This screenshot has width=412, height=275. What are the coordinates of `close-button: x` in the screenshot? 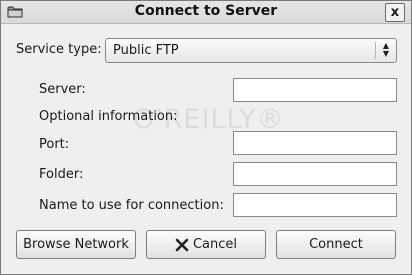 It's located at (395, 12).